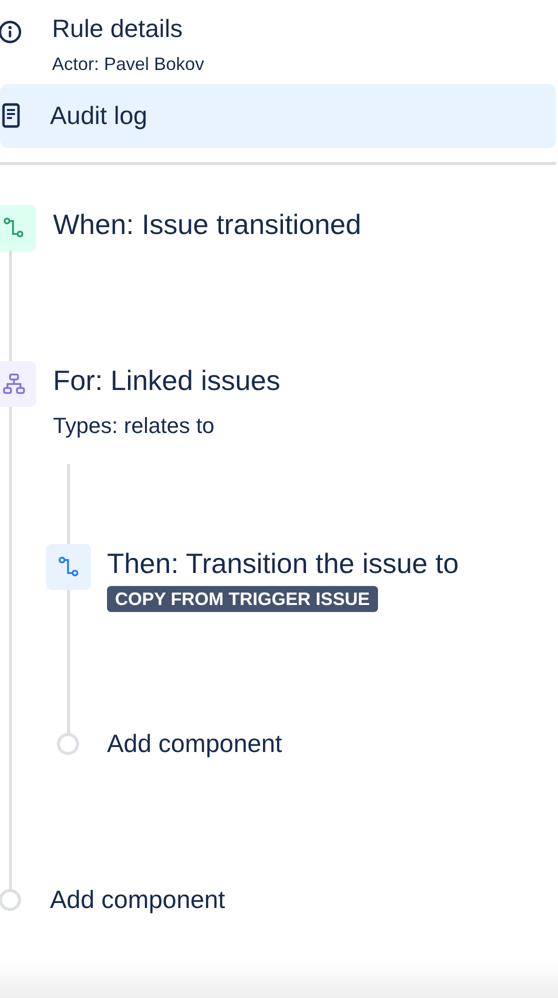 This screenshot has width=558, height=998. I want to click on hierarchy-icon, so click(18, 384).